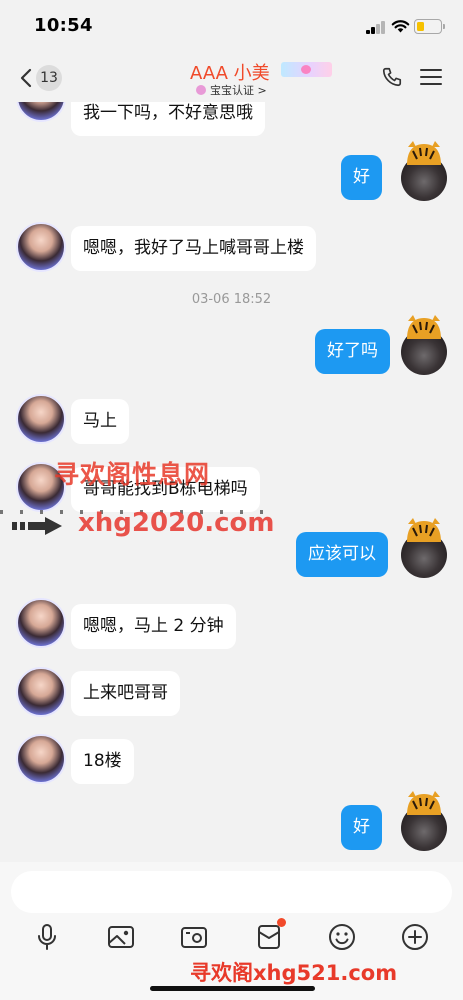 The width and height of the screenshot is (463, 1000). What do you see at coordinates (342, 554) in the screenshot?
I see `message-bubble-outgoing: 应该可以` at bounding box center [342, 554].